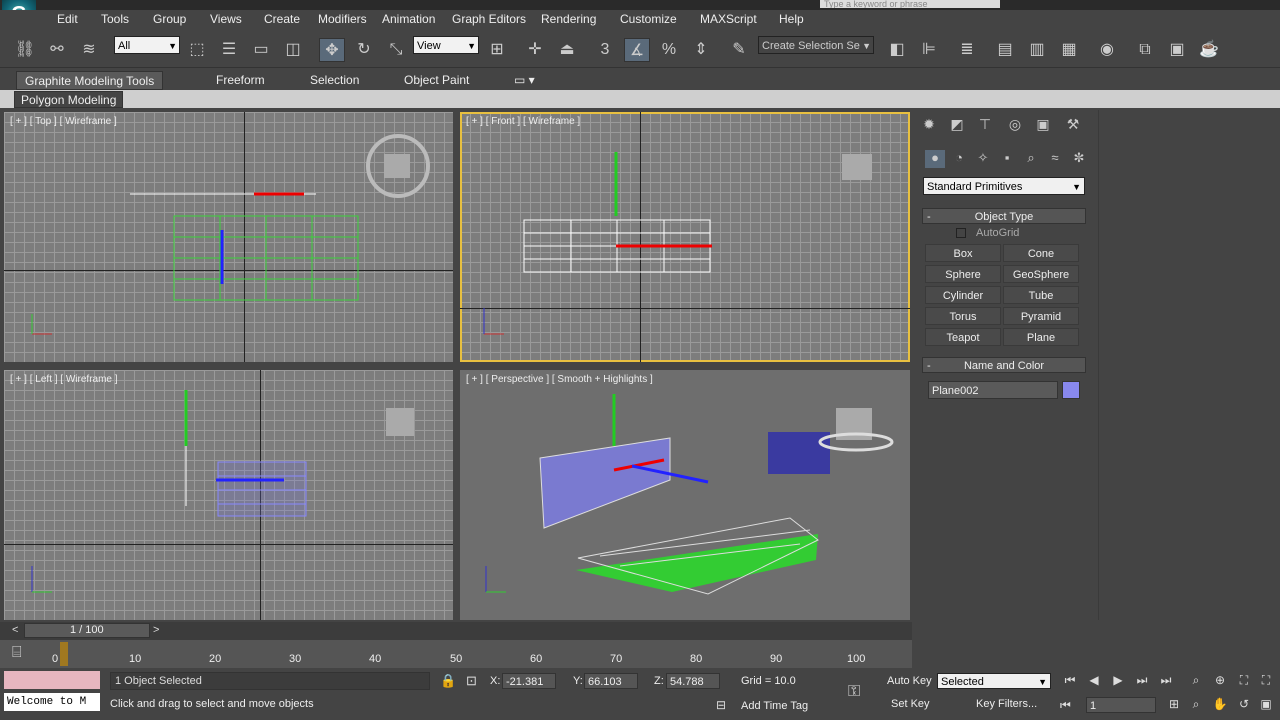  Describe the element at coordinates (293, 50) in the screenshot. I see `window-crossing-icon: ◫` at that location.